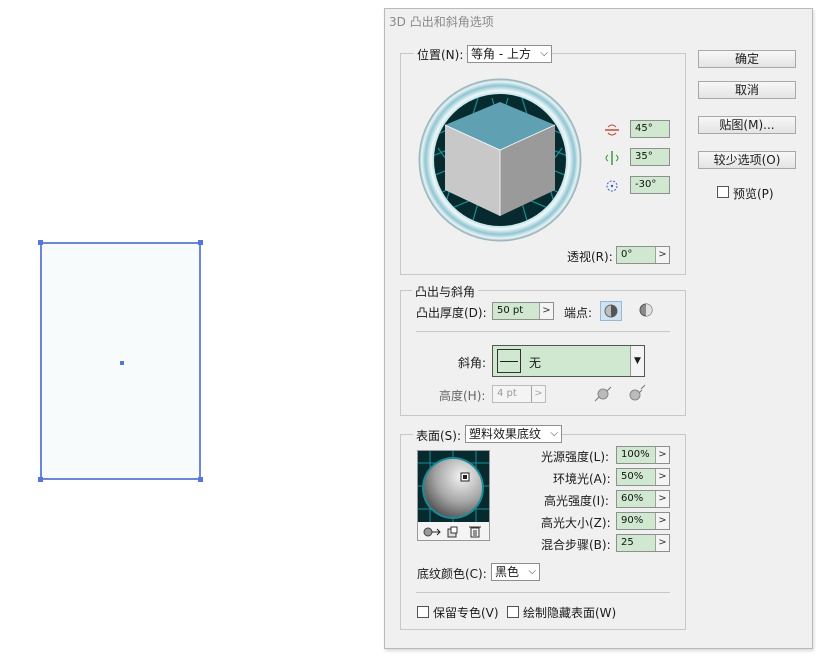  I want to click on bevel-dropdown: 无 ▼, so click(568, 361).